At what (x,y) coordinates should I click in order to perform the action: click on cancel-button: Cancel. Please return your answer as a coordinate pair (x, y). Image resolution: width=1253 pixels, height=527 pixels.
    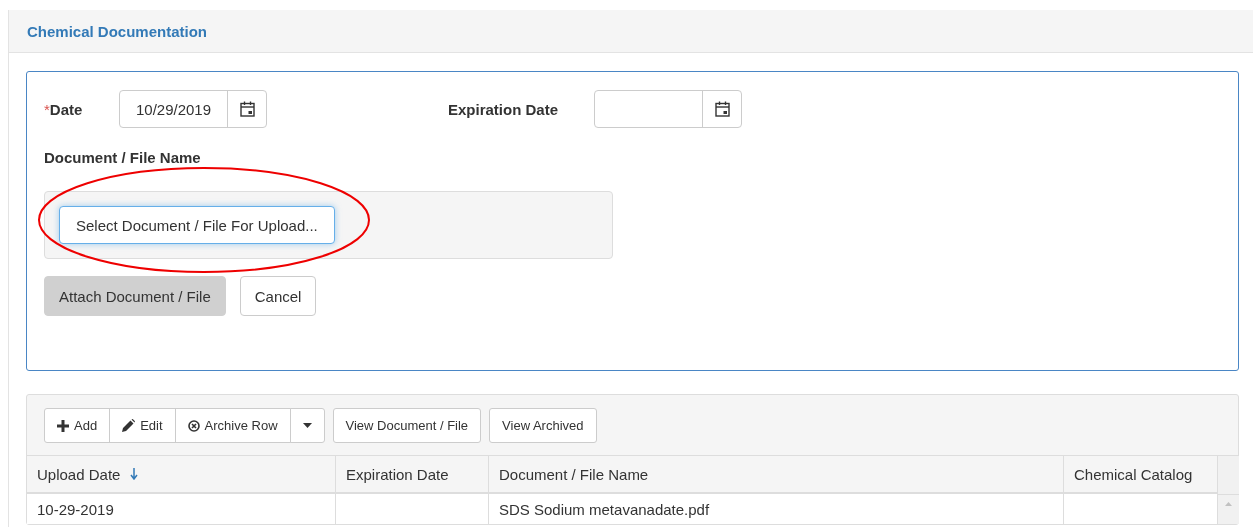
    Looking at the image, I should click on (278, 296).